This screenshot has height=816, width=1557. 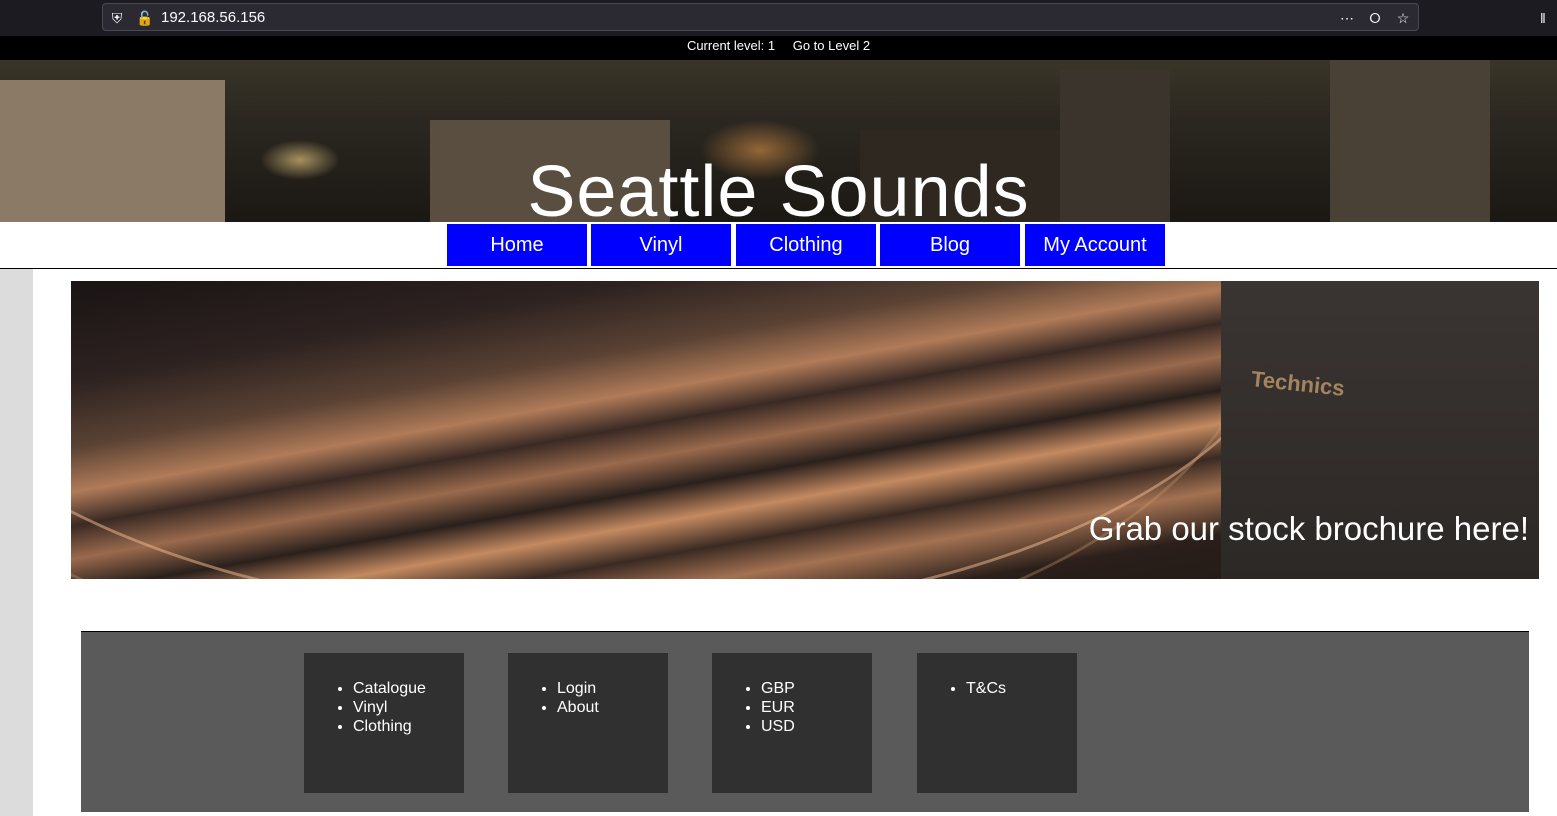 I want to click on site-title: Seattle Sounds, so click(x=778, y=187).